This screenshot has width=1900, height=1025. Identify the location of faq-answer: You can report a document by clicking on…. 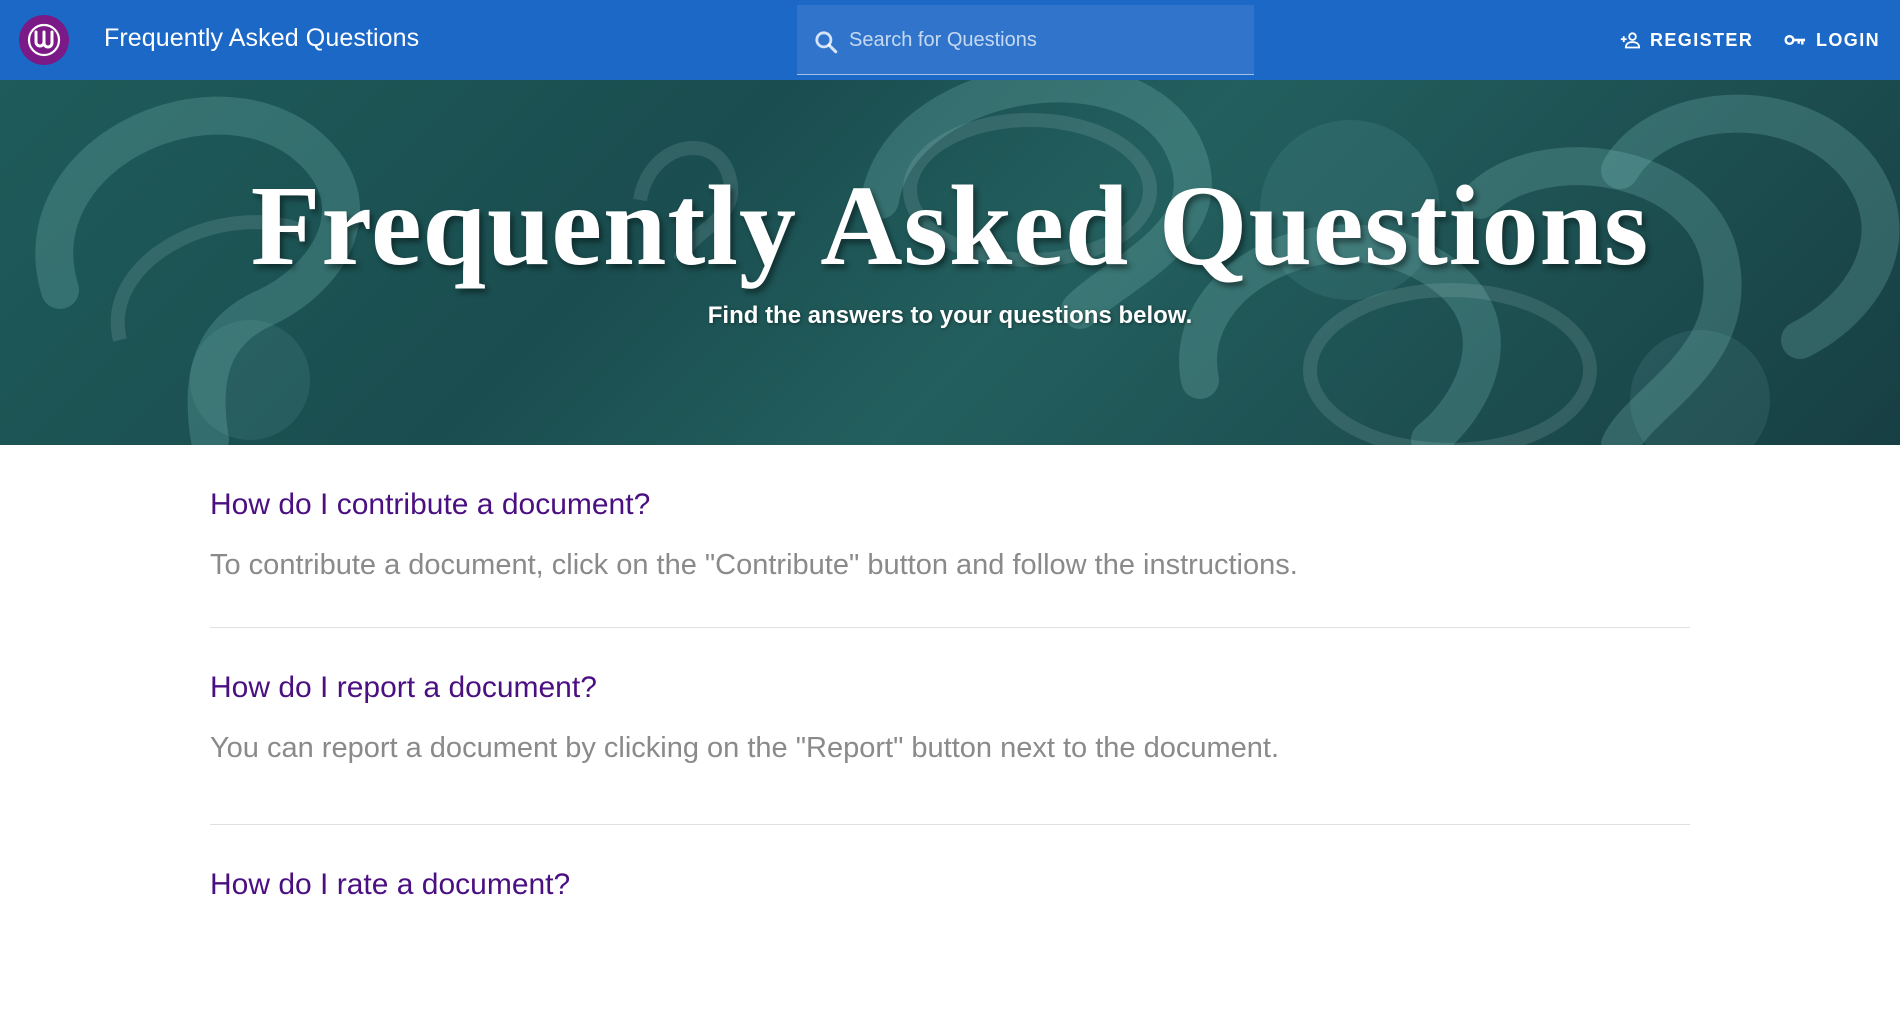
(745, 748).